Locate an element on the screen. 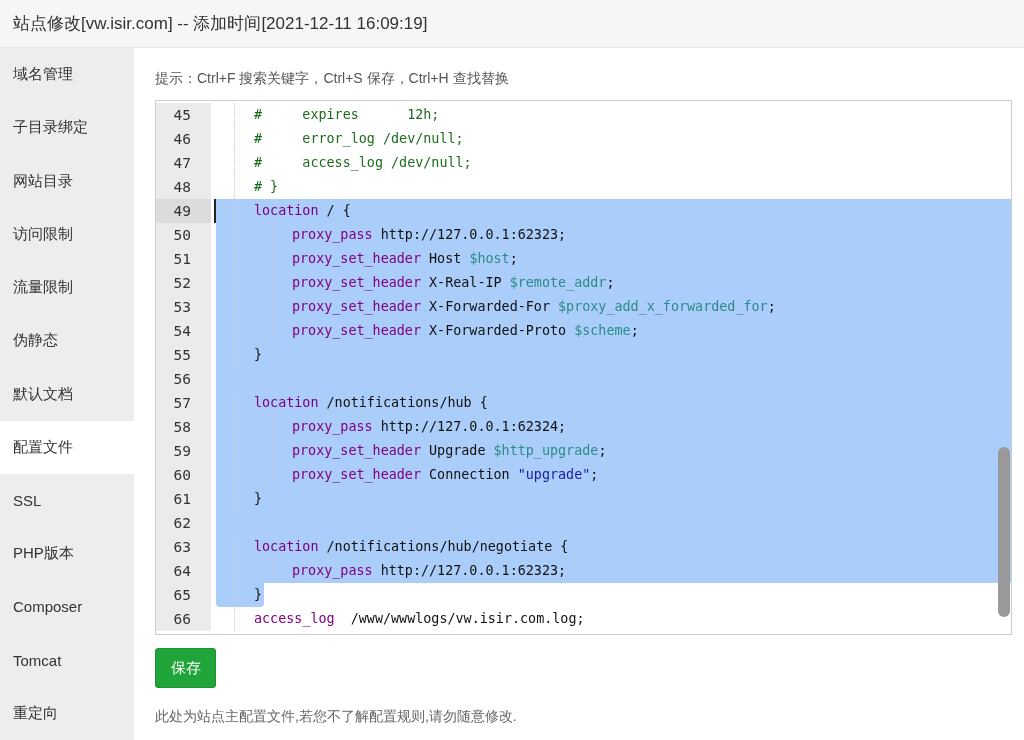  sidebar-item: 访问限制 is located at coordinates (67, 234).